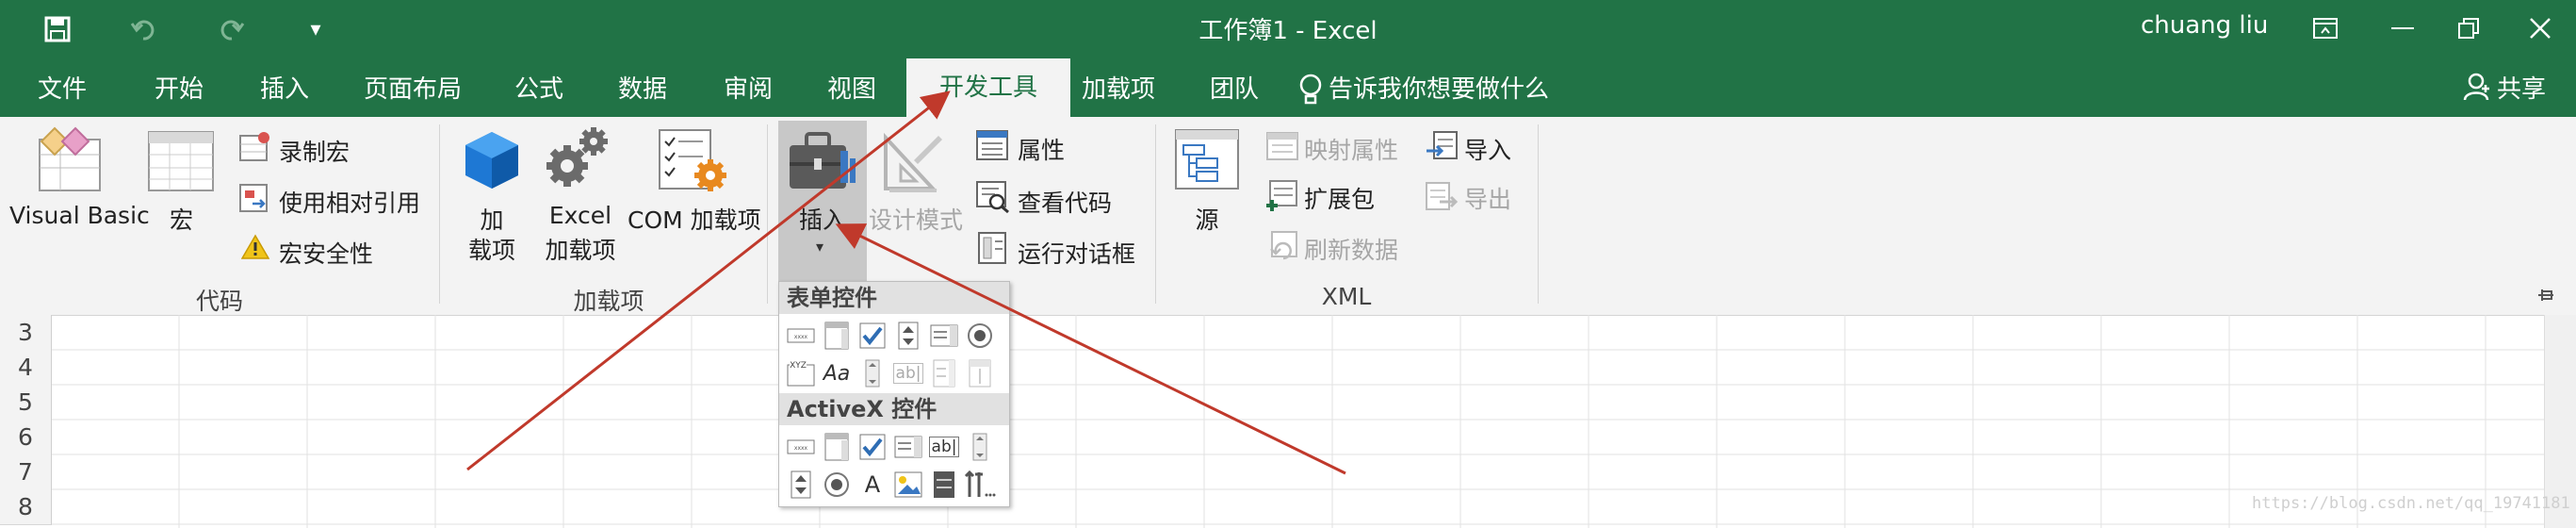 The width and height of the screenshot is (2576, 528). I want to click on toolbox-icon, so click(823, 163).